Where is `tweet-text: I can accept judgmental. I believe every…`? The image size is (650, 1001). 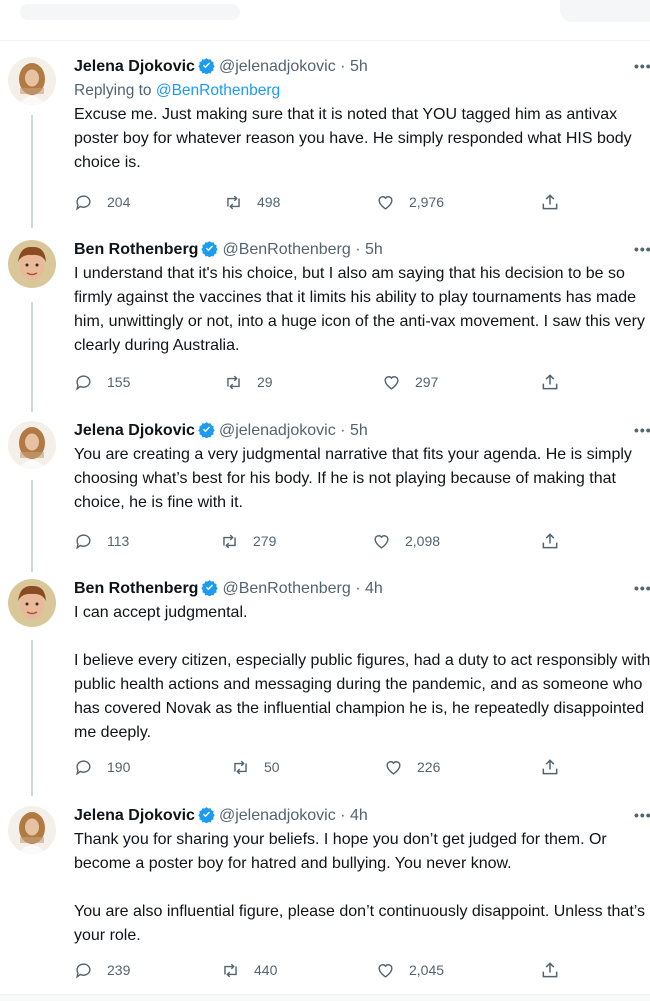 tweet-text: I can accept judgmental. I believe every… is located at coordinates (362, 672).